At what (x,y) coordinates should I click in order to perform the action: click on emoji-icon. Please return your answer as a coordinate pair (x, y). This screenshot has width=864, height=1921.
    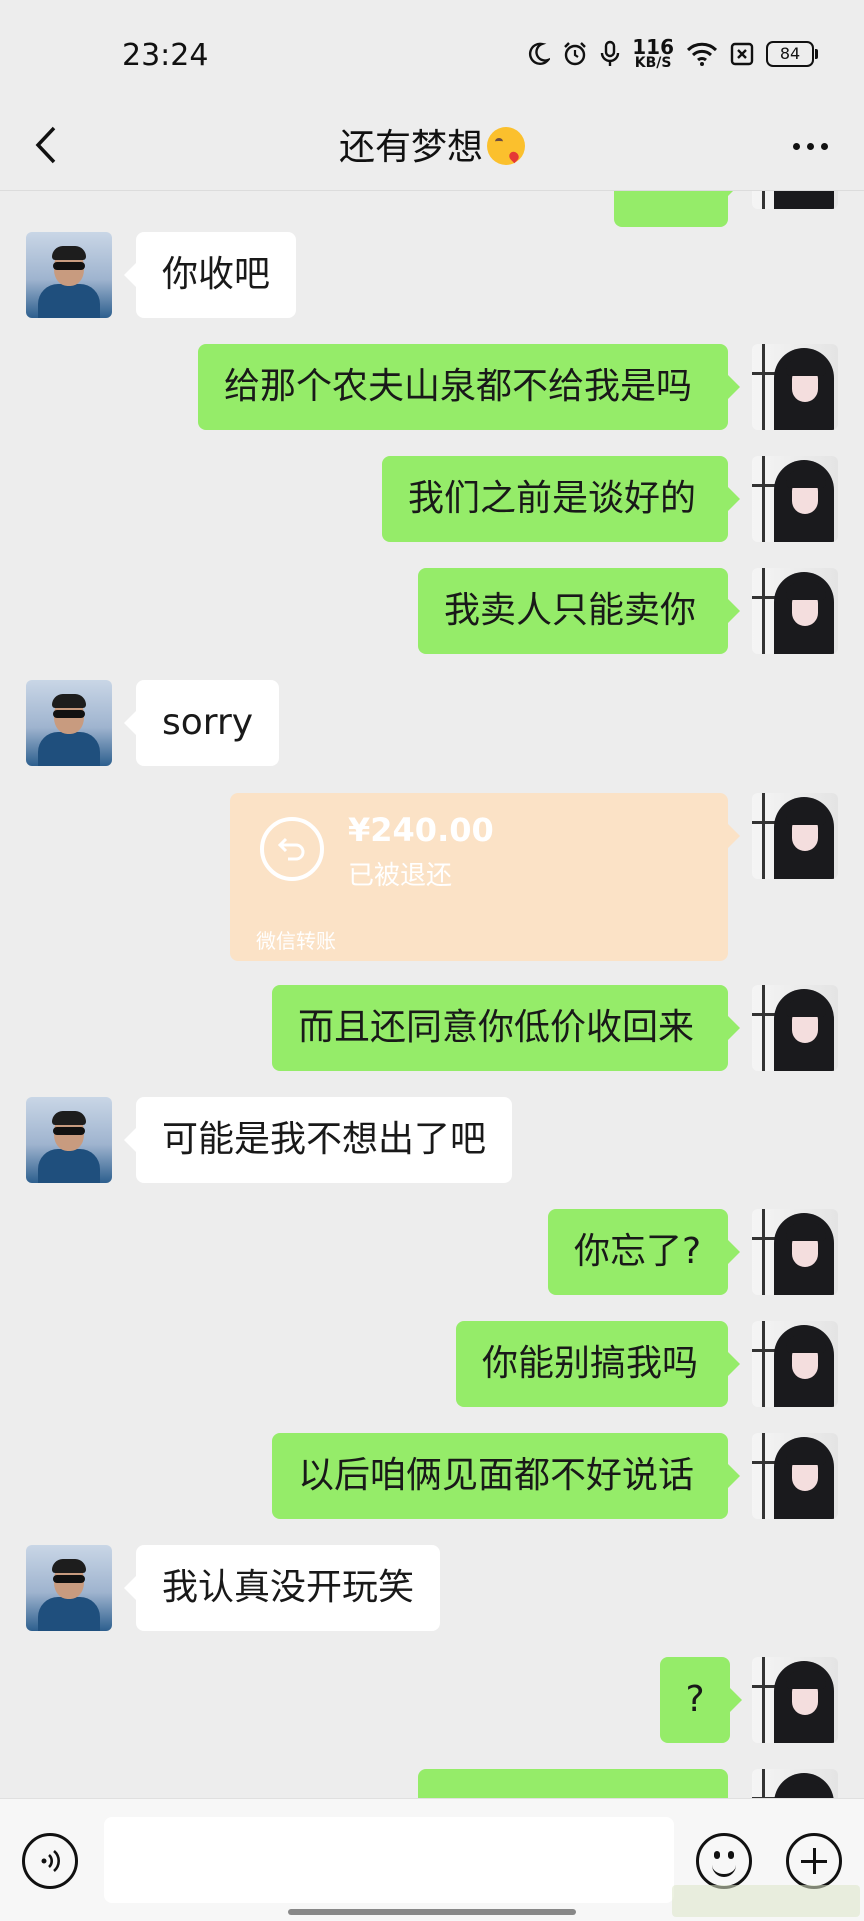
    Looking at the image, I should click on (724, 1869).